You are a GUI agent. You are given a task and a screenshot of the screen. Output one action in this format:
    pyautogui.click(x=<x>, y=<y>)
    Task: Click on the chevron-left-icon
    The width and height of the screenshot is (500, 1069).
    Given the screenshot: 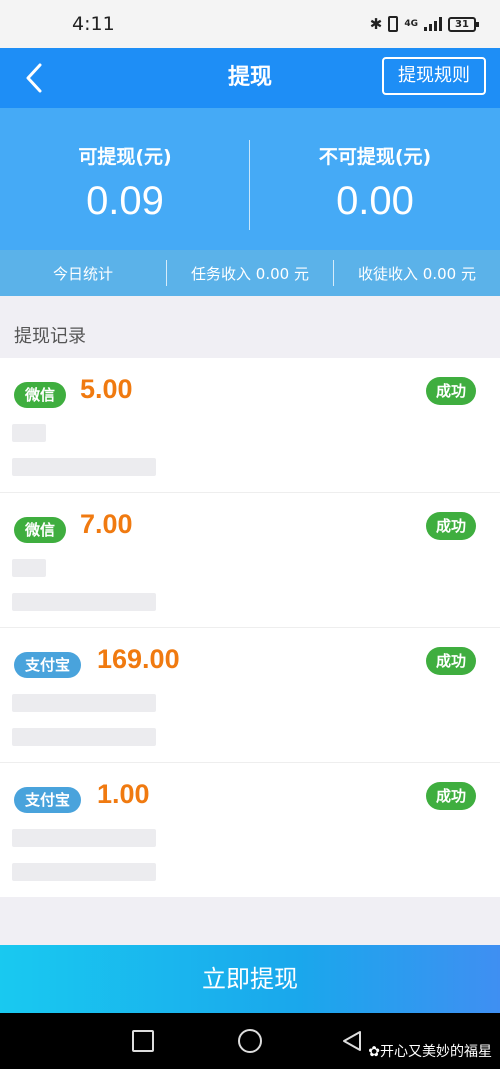 What is the action you would take?
    pyautogui.click(x=34, y=78)
    